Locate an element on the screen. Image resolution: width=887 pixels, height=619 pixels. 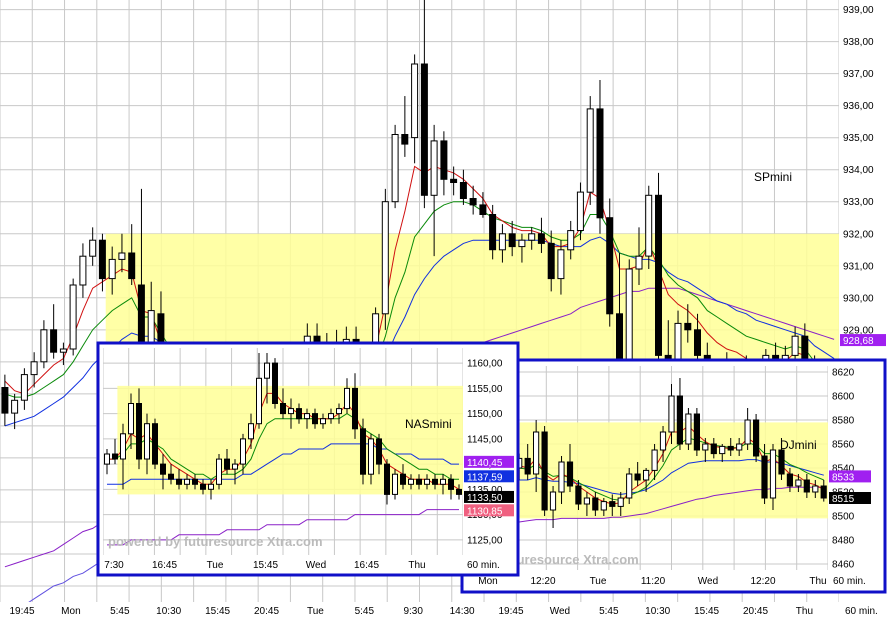
nasmini-watermark: powered by futuresource Xtra.com is located at coordinates (215, 541).